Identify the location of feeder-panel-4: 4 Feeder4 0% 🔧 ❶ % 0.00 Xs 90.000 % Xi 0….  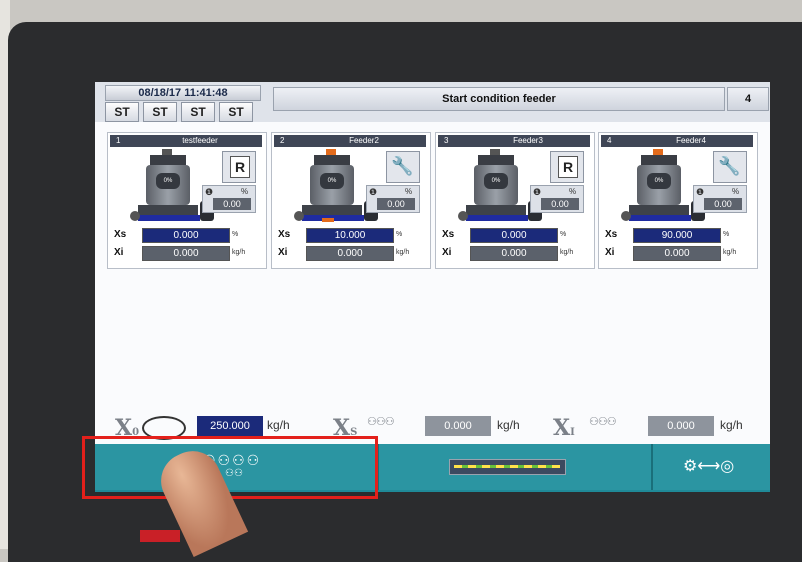
(678, 200).